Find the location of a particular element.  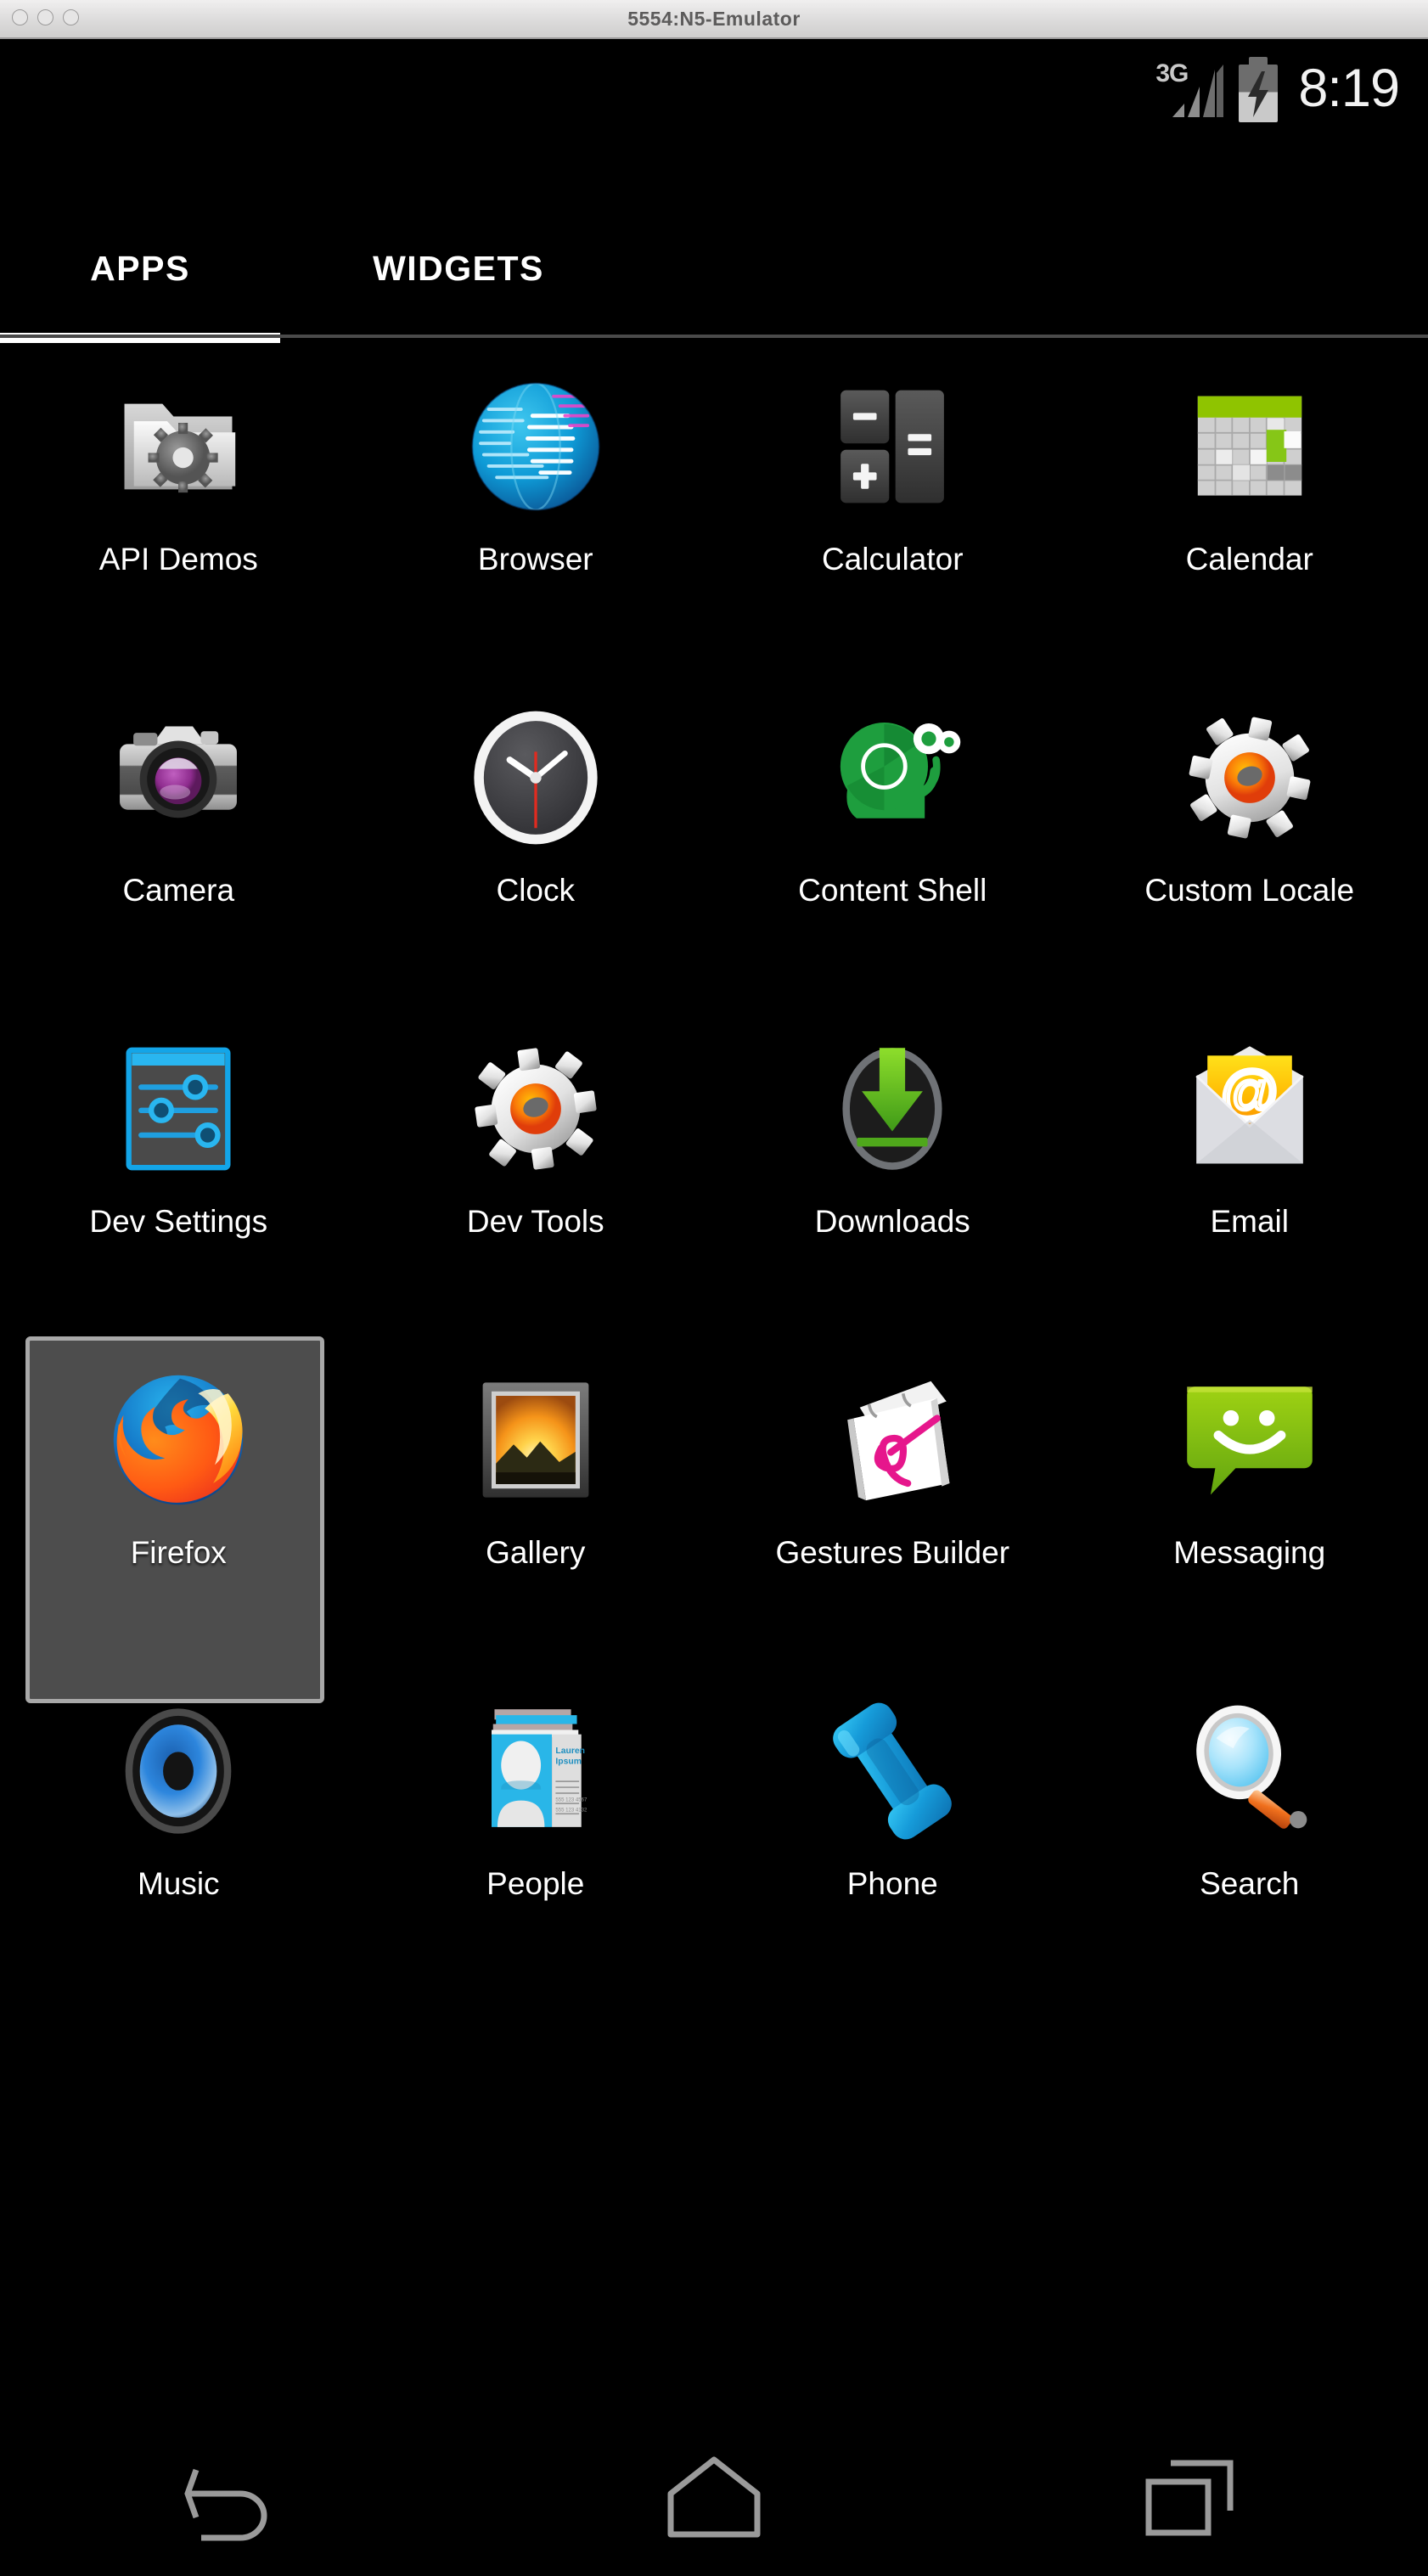

app-label: Phone is located at coordinates (892, 1883).